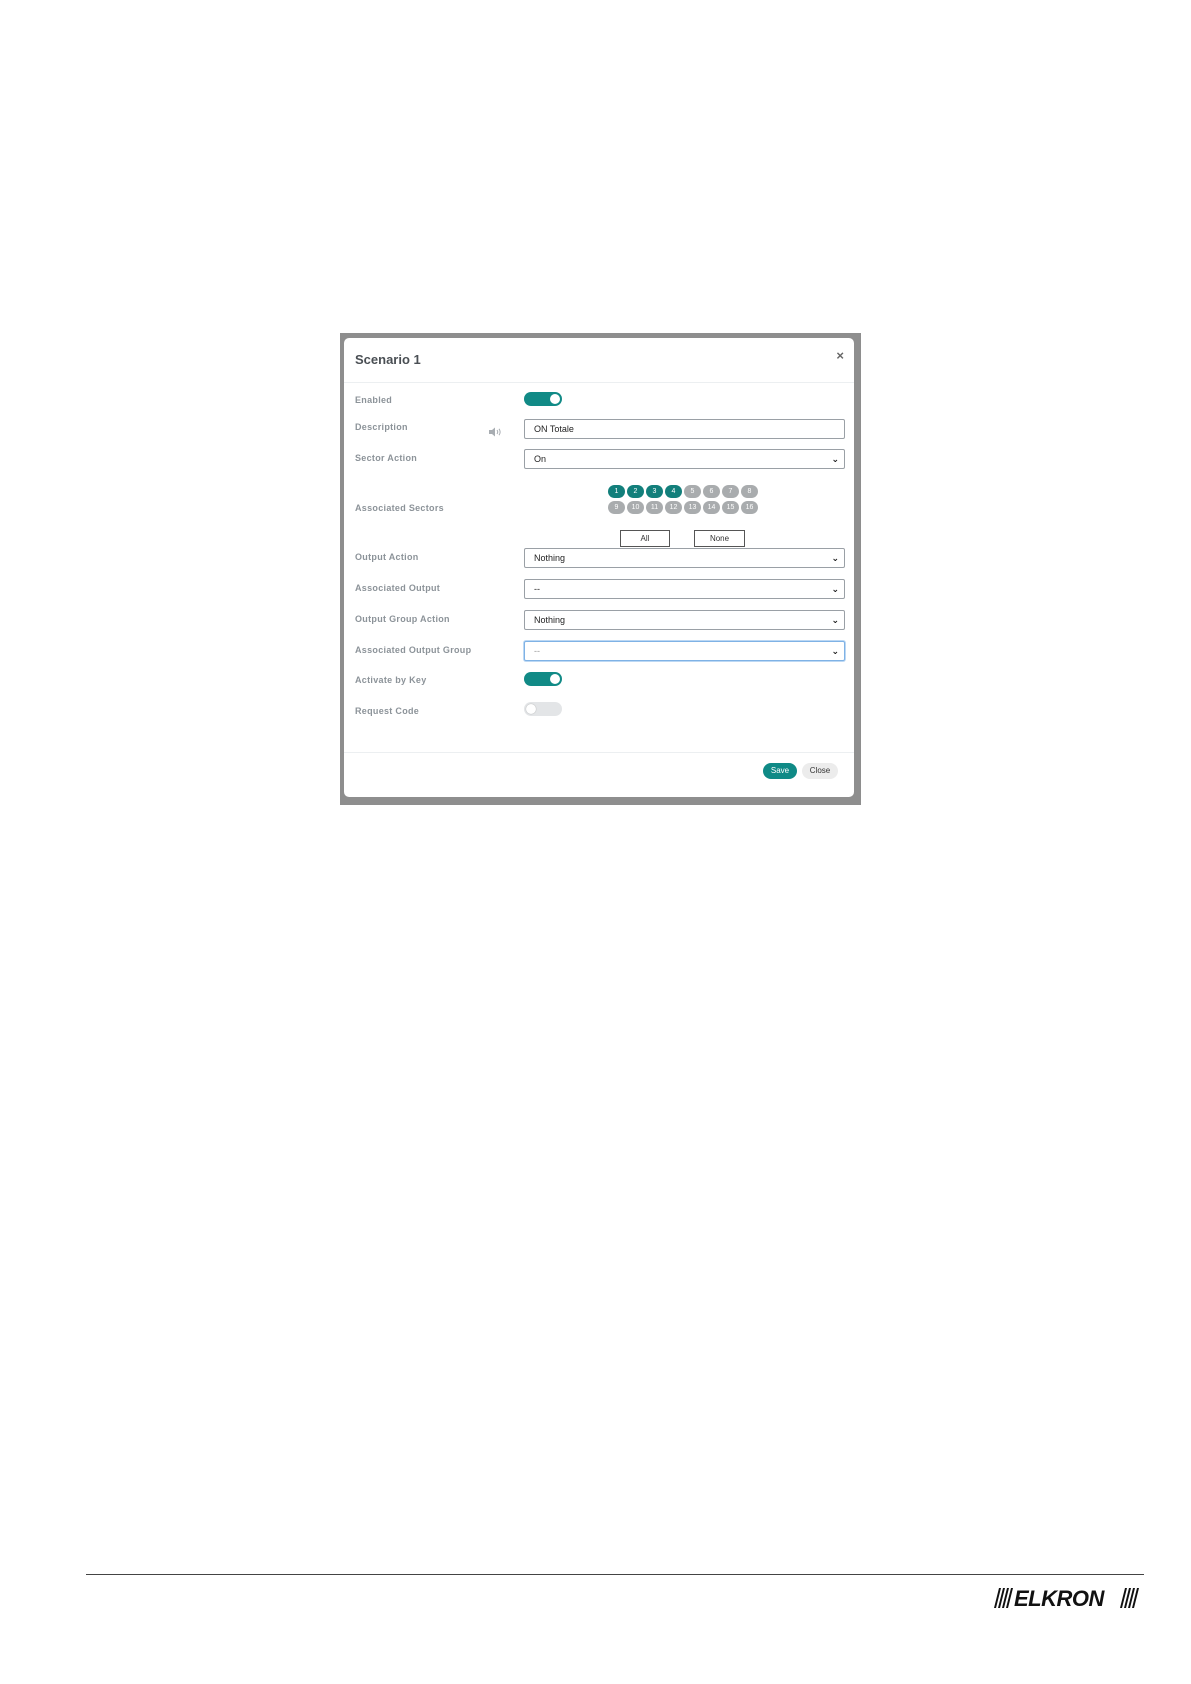 The image size is (1191, 1684). What do you see at coordinates (719, 538) in the screenshot?
I see `select-none-button: None` at bounding box center [719, 538].